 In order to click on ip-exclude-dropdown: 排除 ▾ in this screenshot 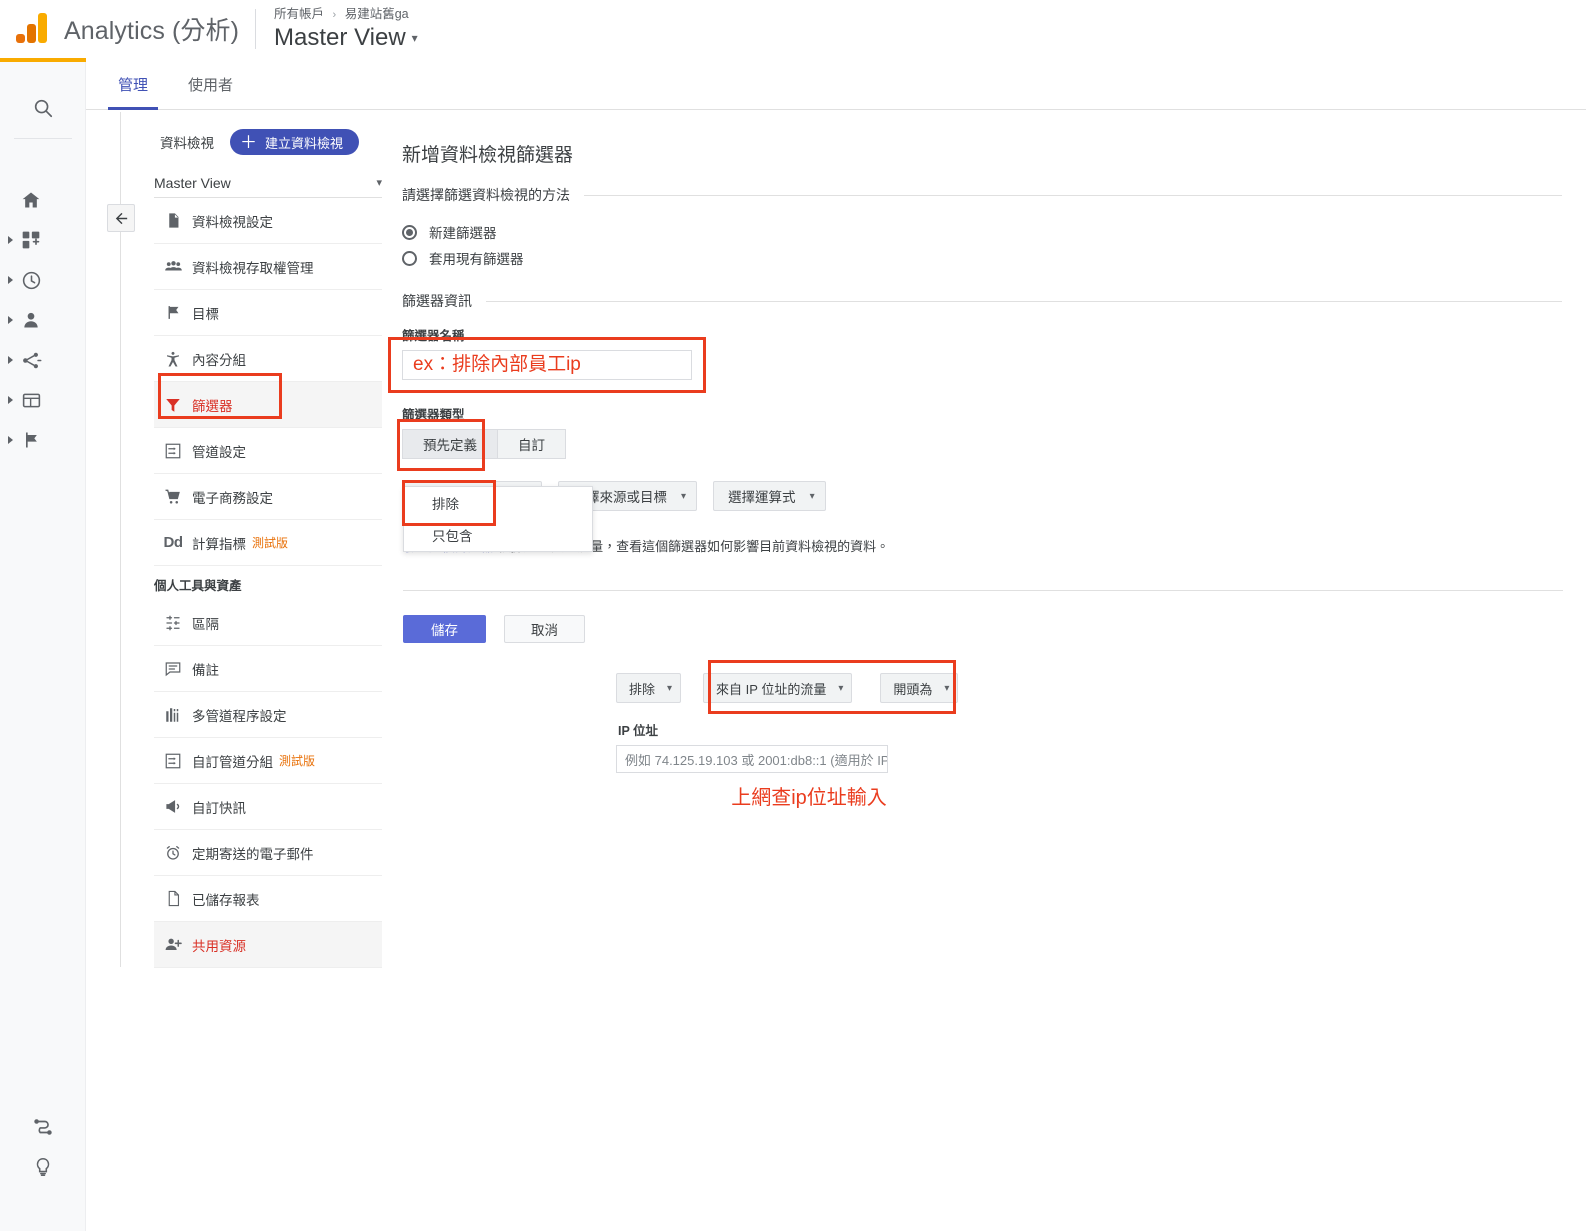, I will do `click(649, 688)`.